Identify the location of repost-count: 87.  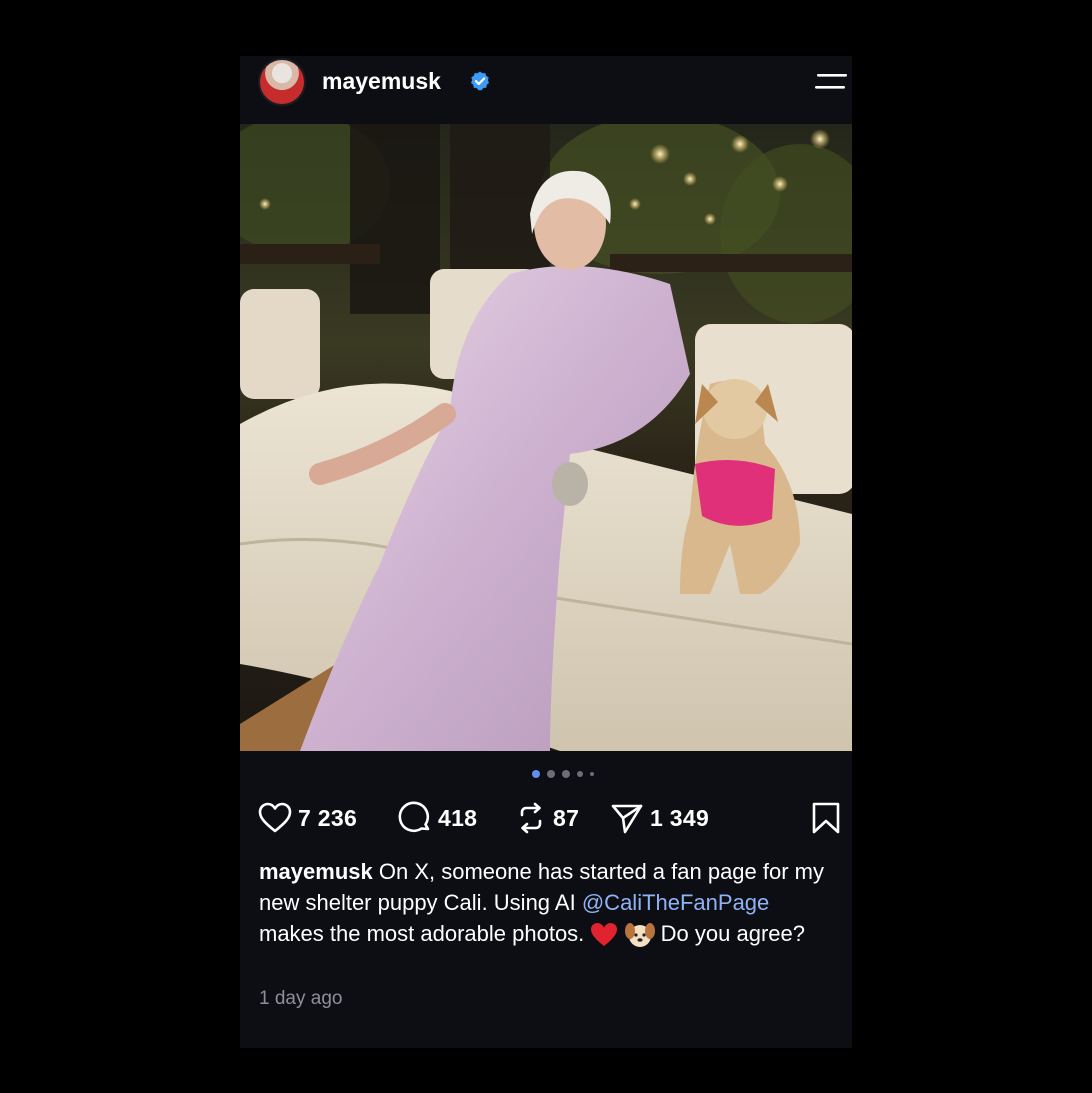
(566, 817).